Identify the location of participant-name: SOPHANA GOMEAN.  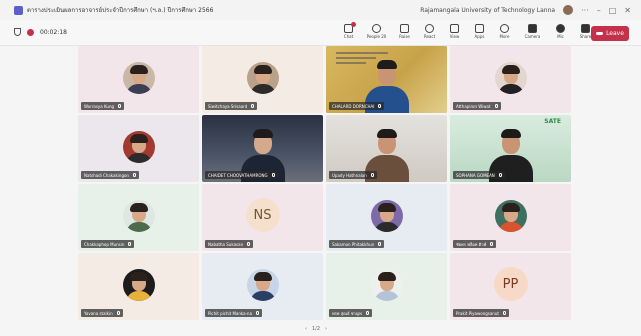
(479, 175).